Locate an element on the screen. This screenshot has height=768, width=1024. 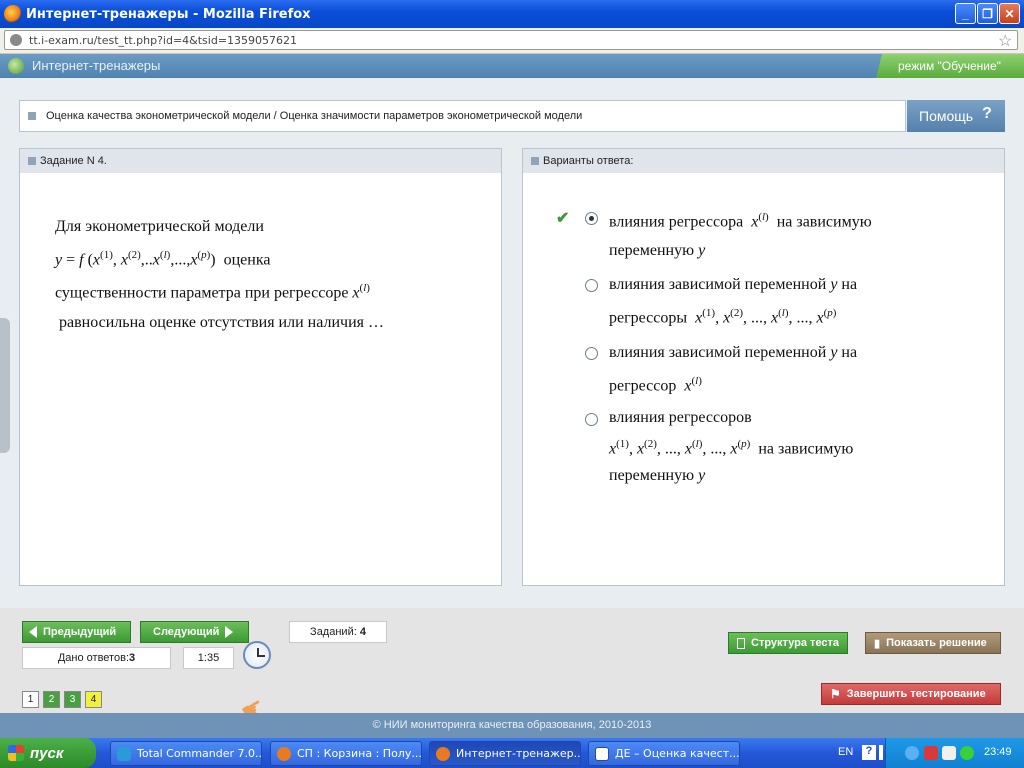
app-logo-icon is located at coordinates (16, 66).